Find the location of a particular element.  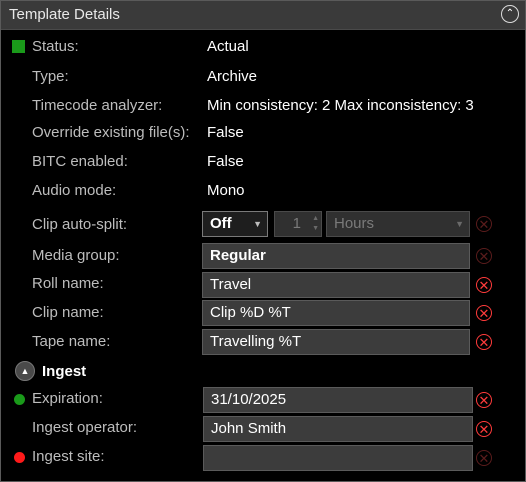

ingest-section-title: Ingest is located at coordinates (64, 371).